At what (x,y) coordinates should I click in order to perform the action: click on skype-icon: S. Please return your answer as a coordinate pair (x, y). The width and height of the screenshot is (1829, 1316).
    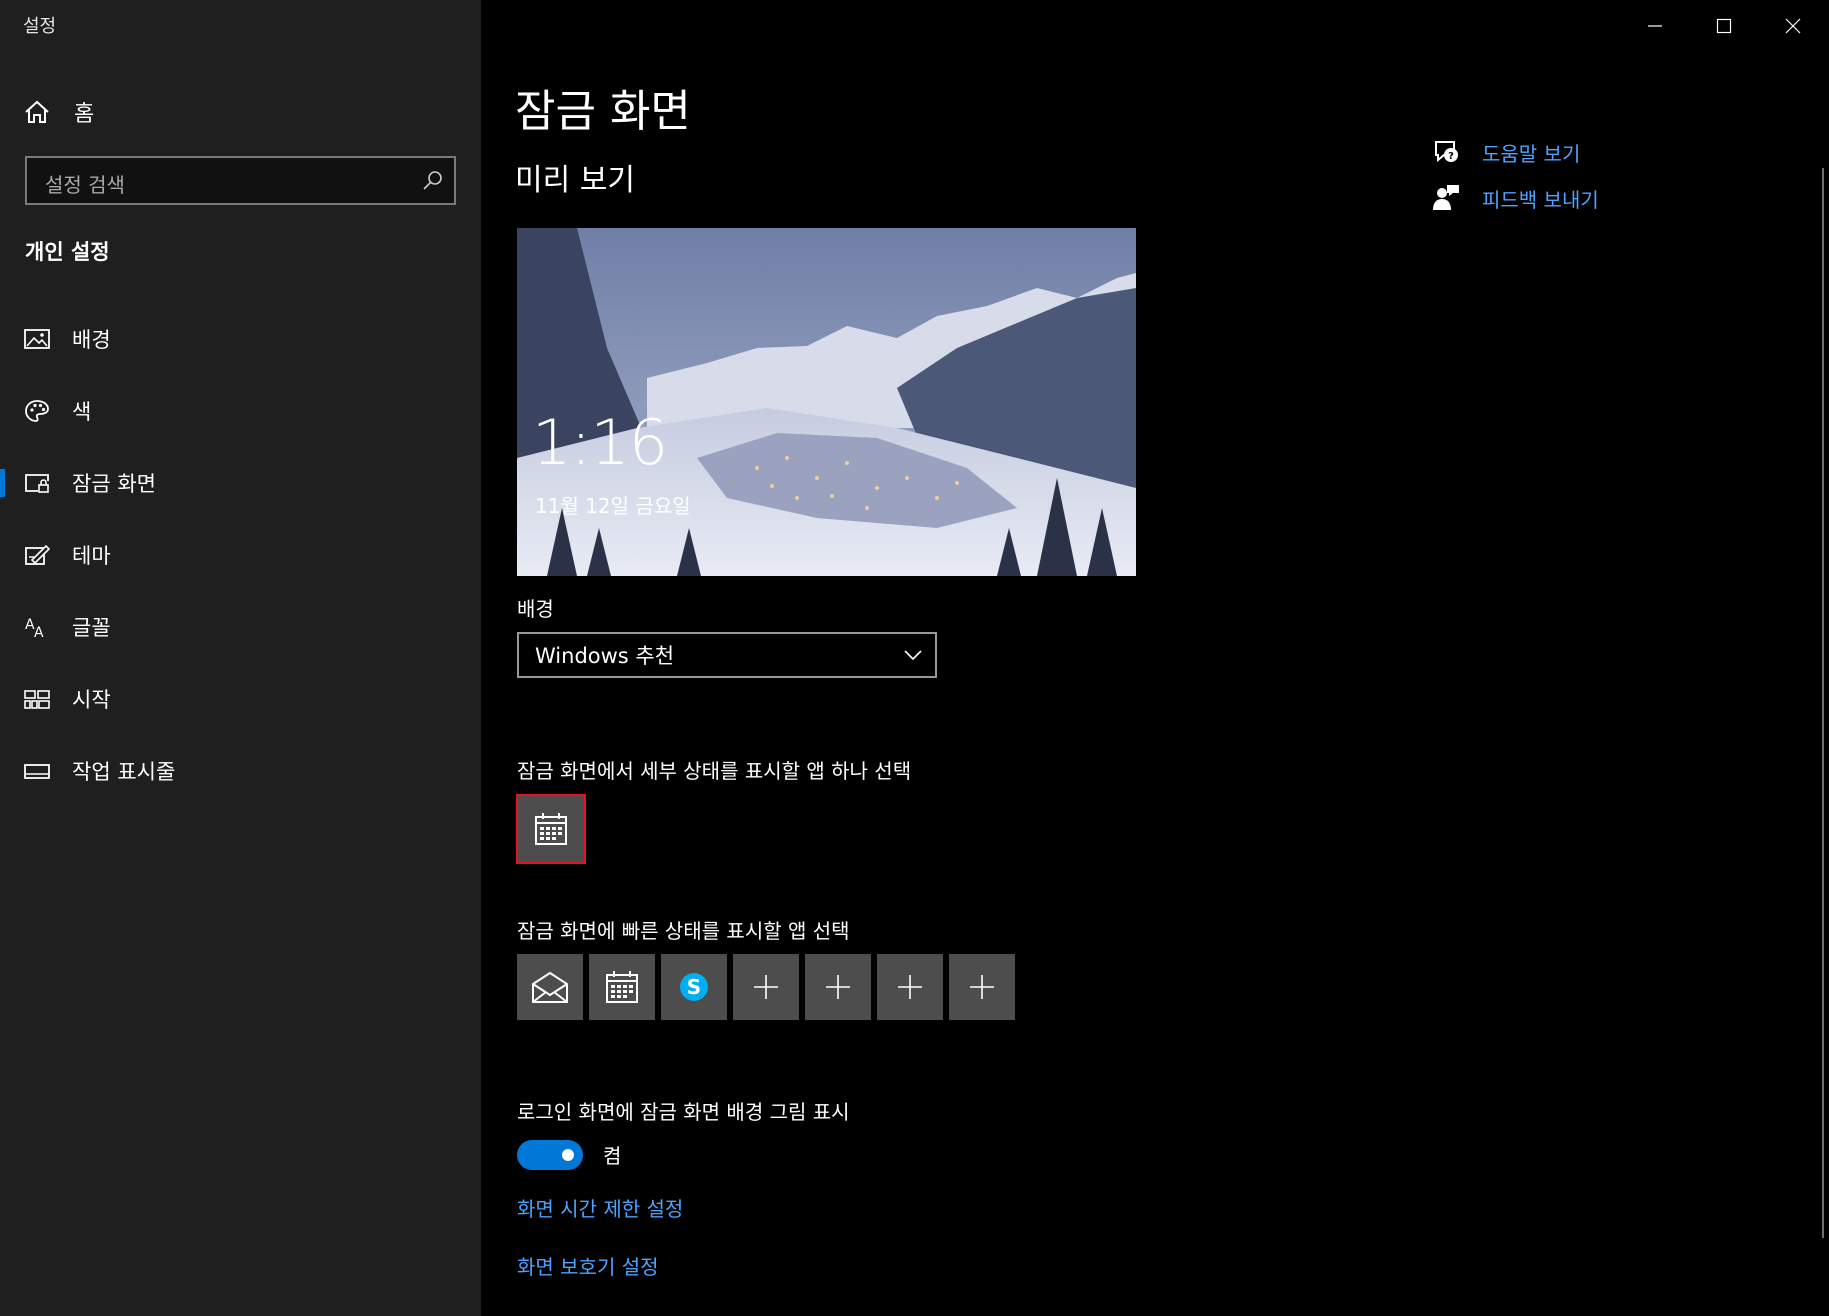
    Looking at the image, I should click on (694, 987).